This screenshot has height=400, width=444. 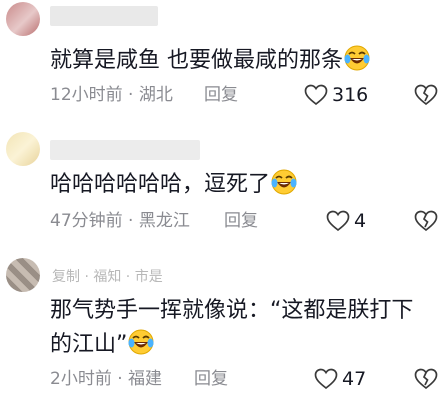 What do you see at coordinates (354, 379) in the screenshot?
I see `like-count: 47` at bounding box center [354, 379].